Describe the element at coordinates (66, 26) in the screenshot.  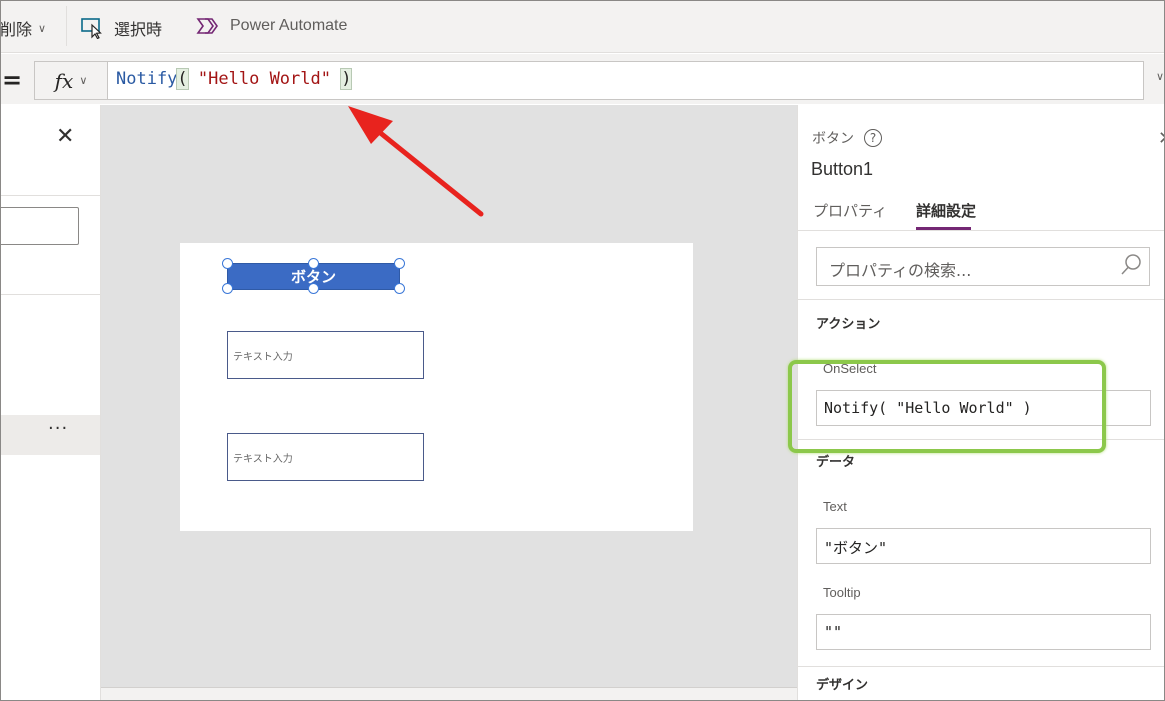
I see `toolbar-divider` at that location.